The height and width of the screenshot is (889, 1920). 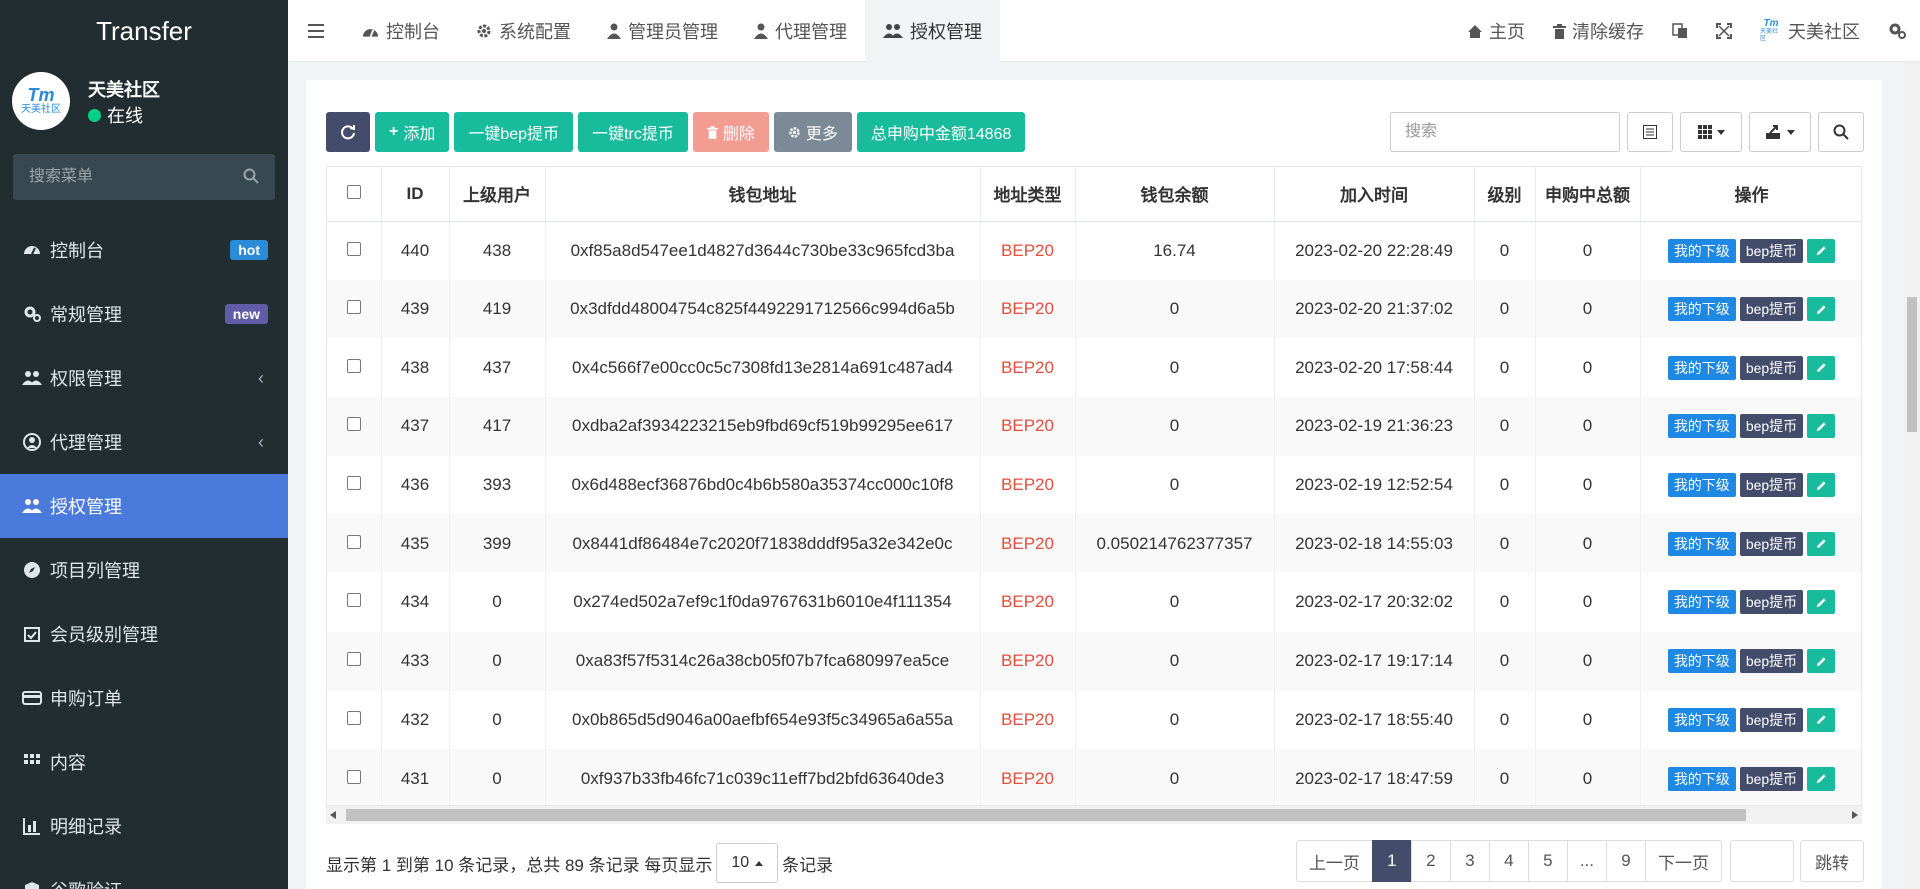 I want to click on menu-toggle-icon, so click(x=316, y=31).